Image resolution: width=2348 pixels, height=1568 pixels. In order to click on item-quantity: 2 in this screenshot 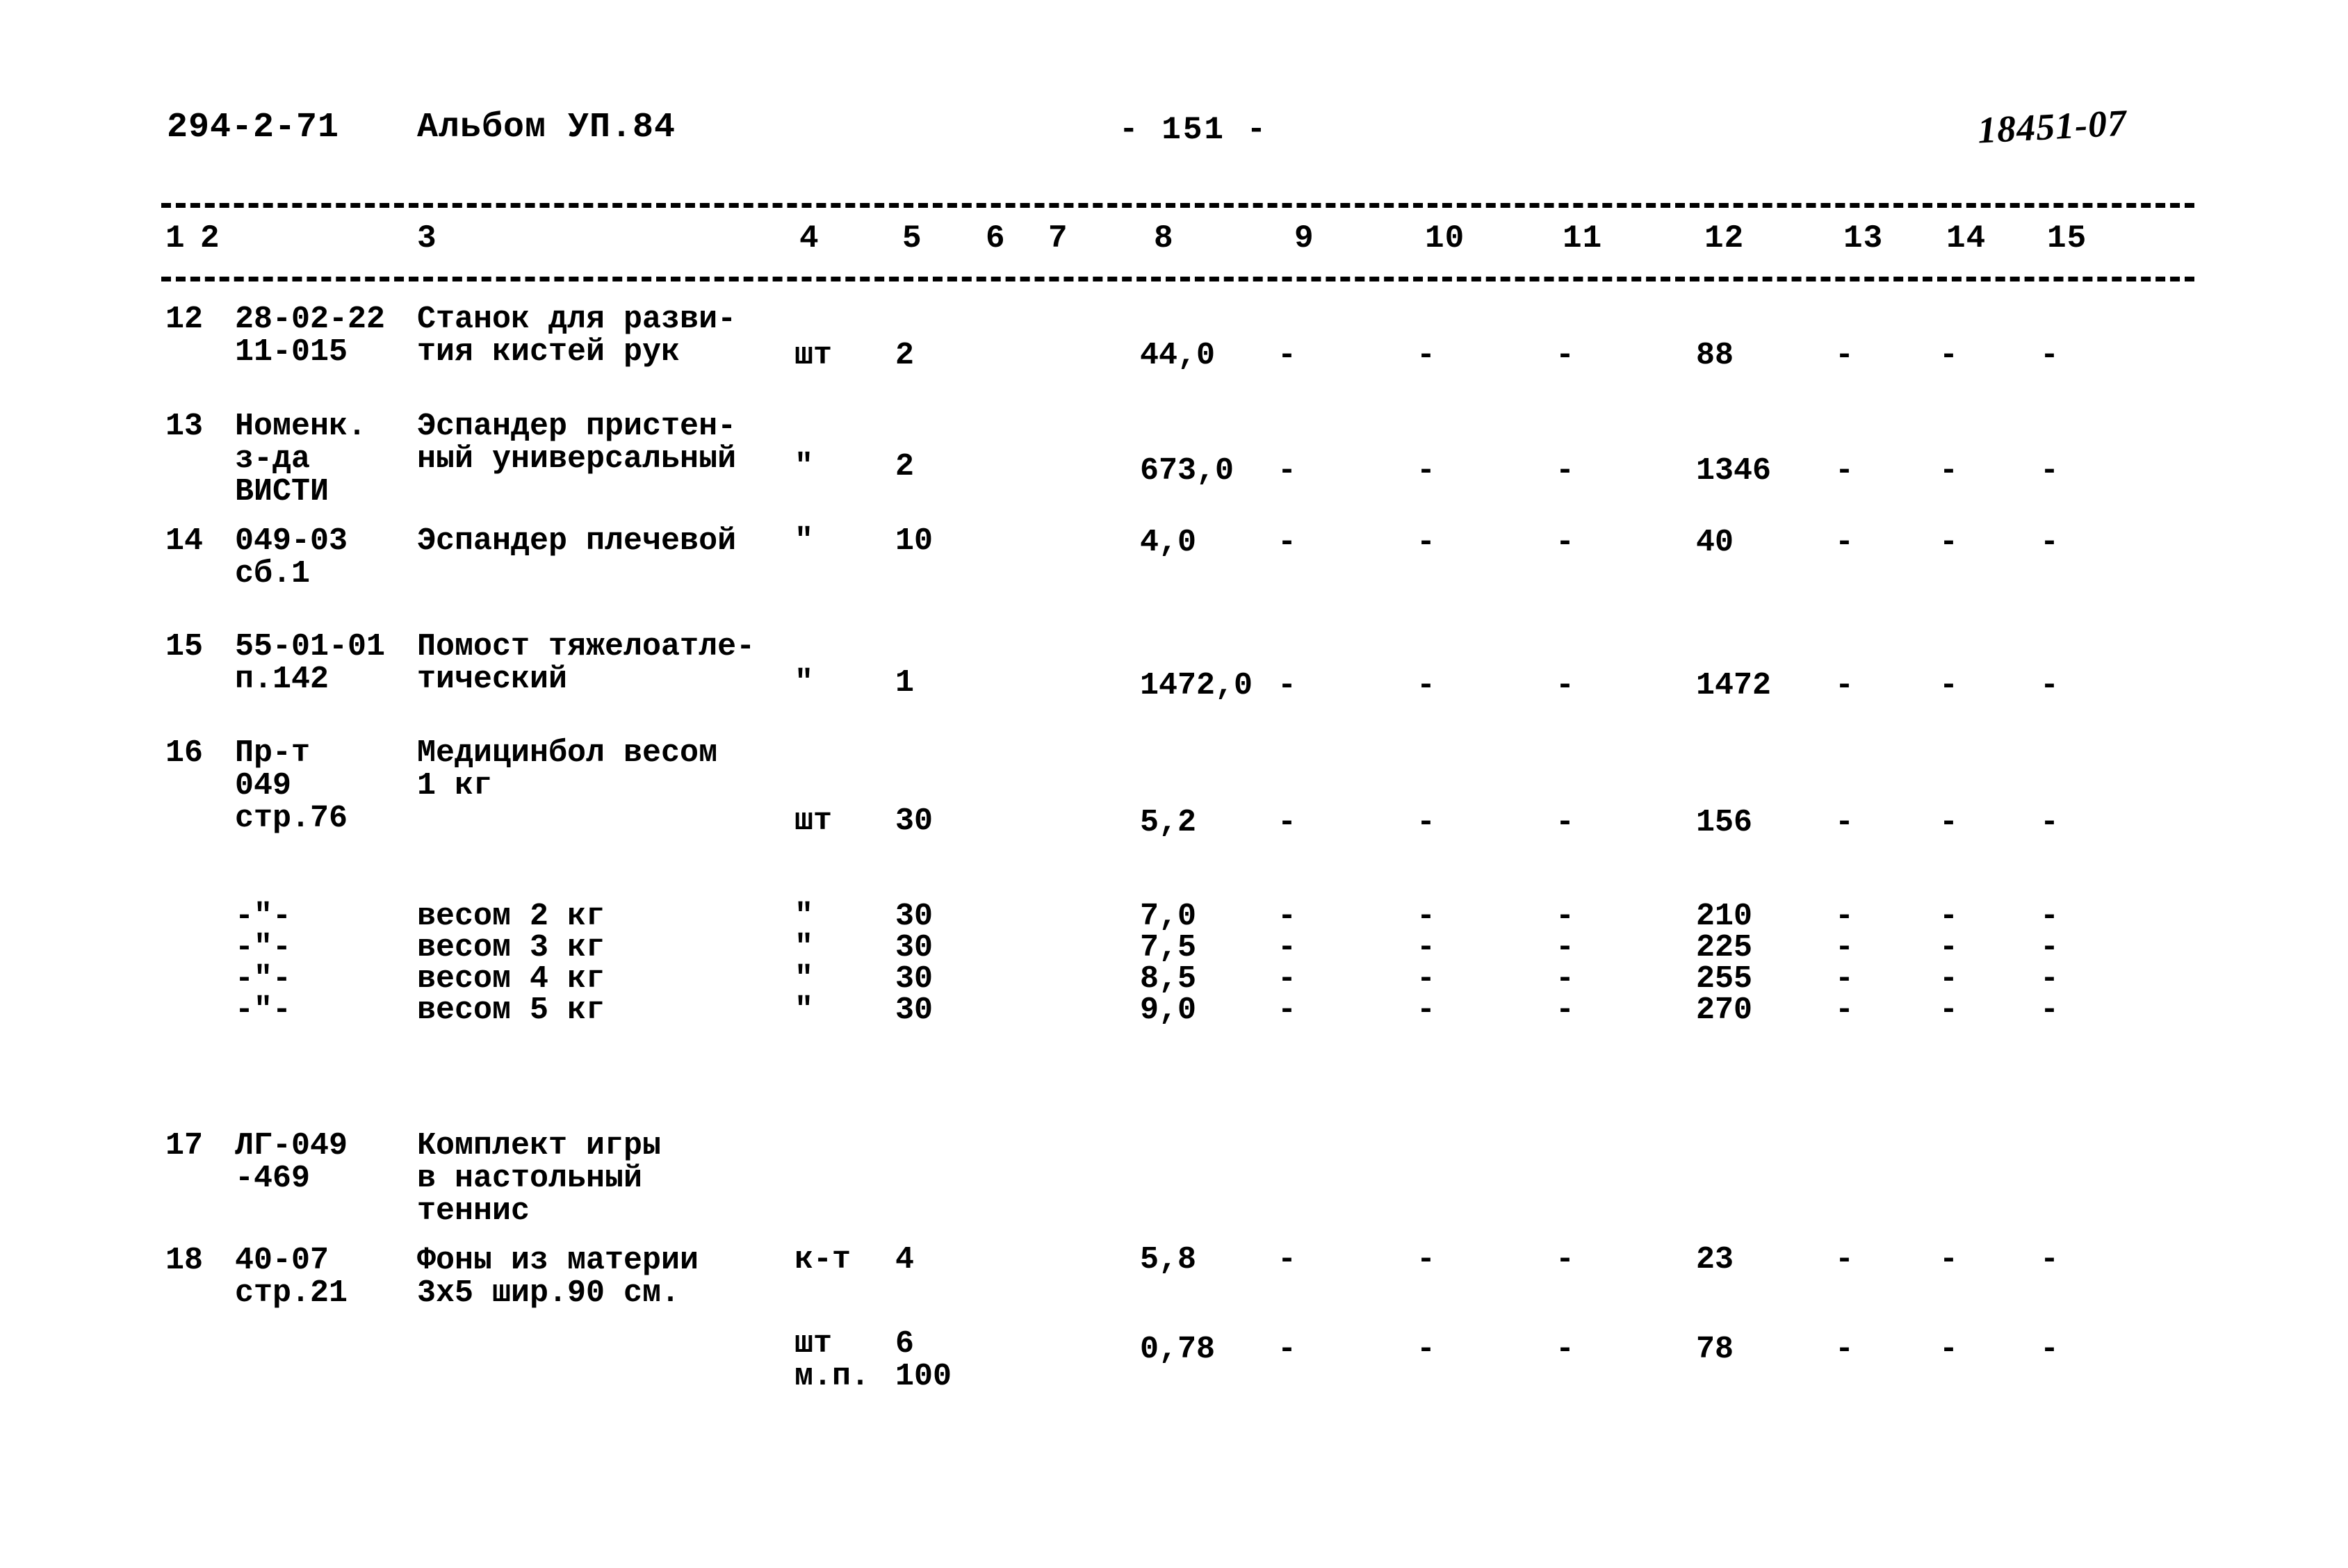, I will do `click(905, 466)`.